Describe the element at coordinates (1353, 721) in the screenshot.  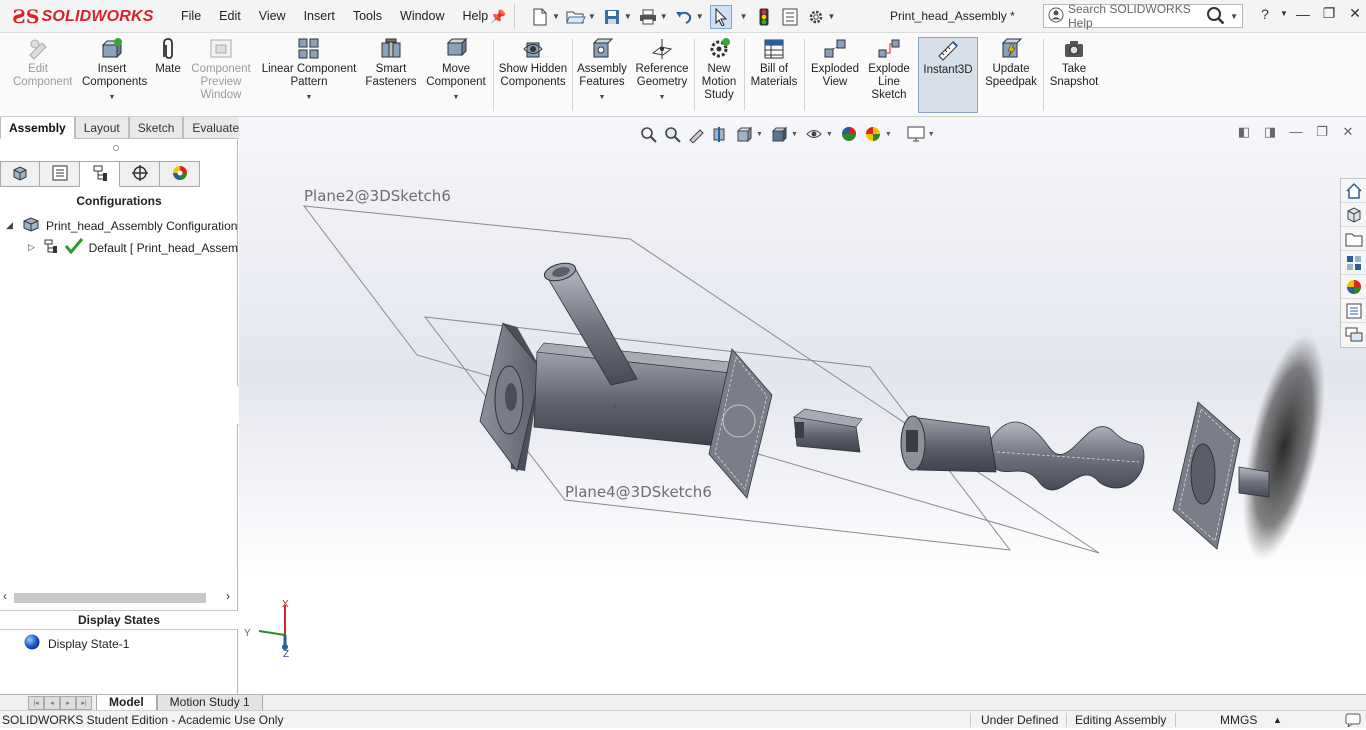
I see `quick-tips-icon` at that location.